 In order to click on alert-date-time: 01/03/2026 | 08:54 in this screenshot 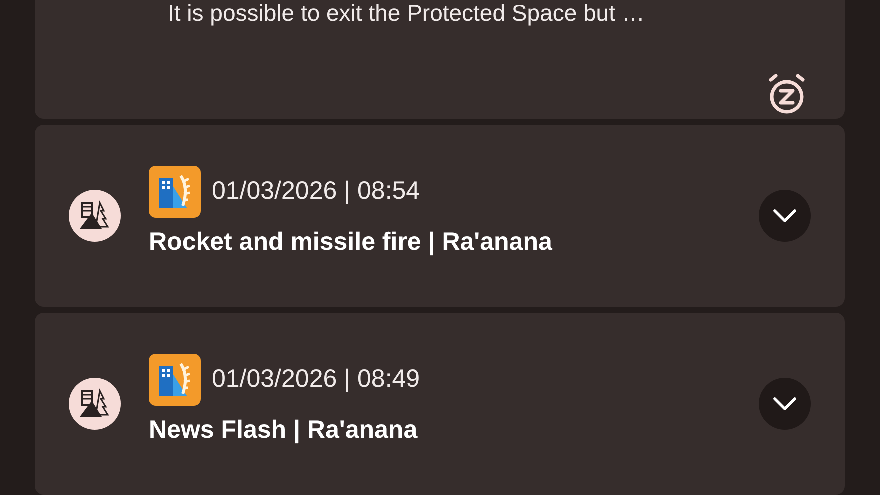, I will do `click(316, 191)`.